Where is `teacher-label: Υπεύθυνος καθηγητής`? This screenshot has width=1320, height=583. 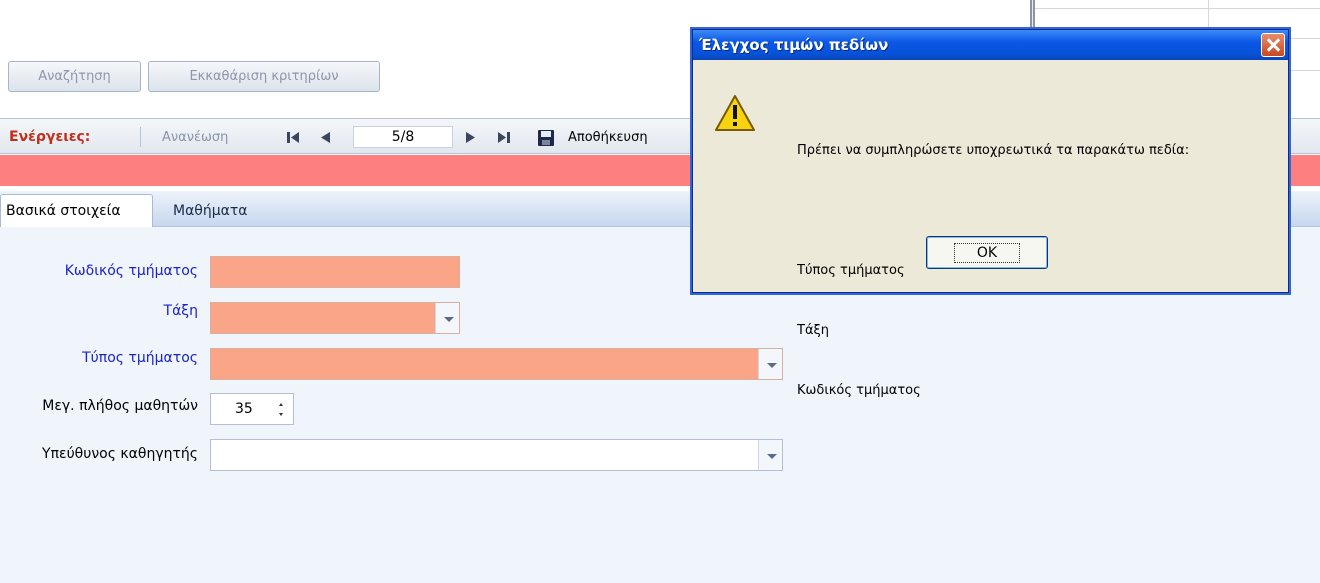
teacher-label: Υπεύθυνος καθηγητής is located at coordinates (120, 454).